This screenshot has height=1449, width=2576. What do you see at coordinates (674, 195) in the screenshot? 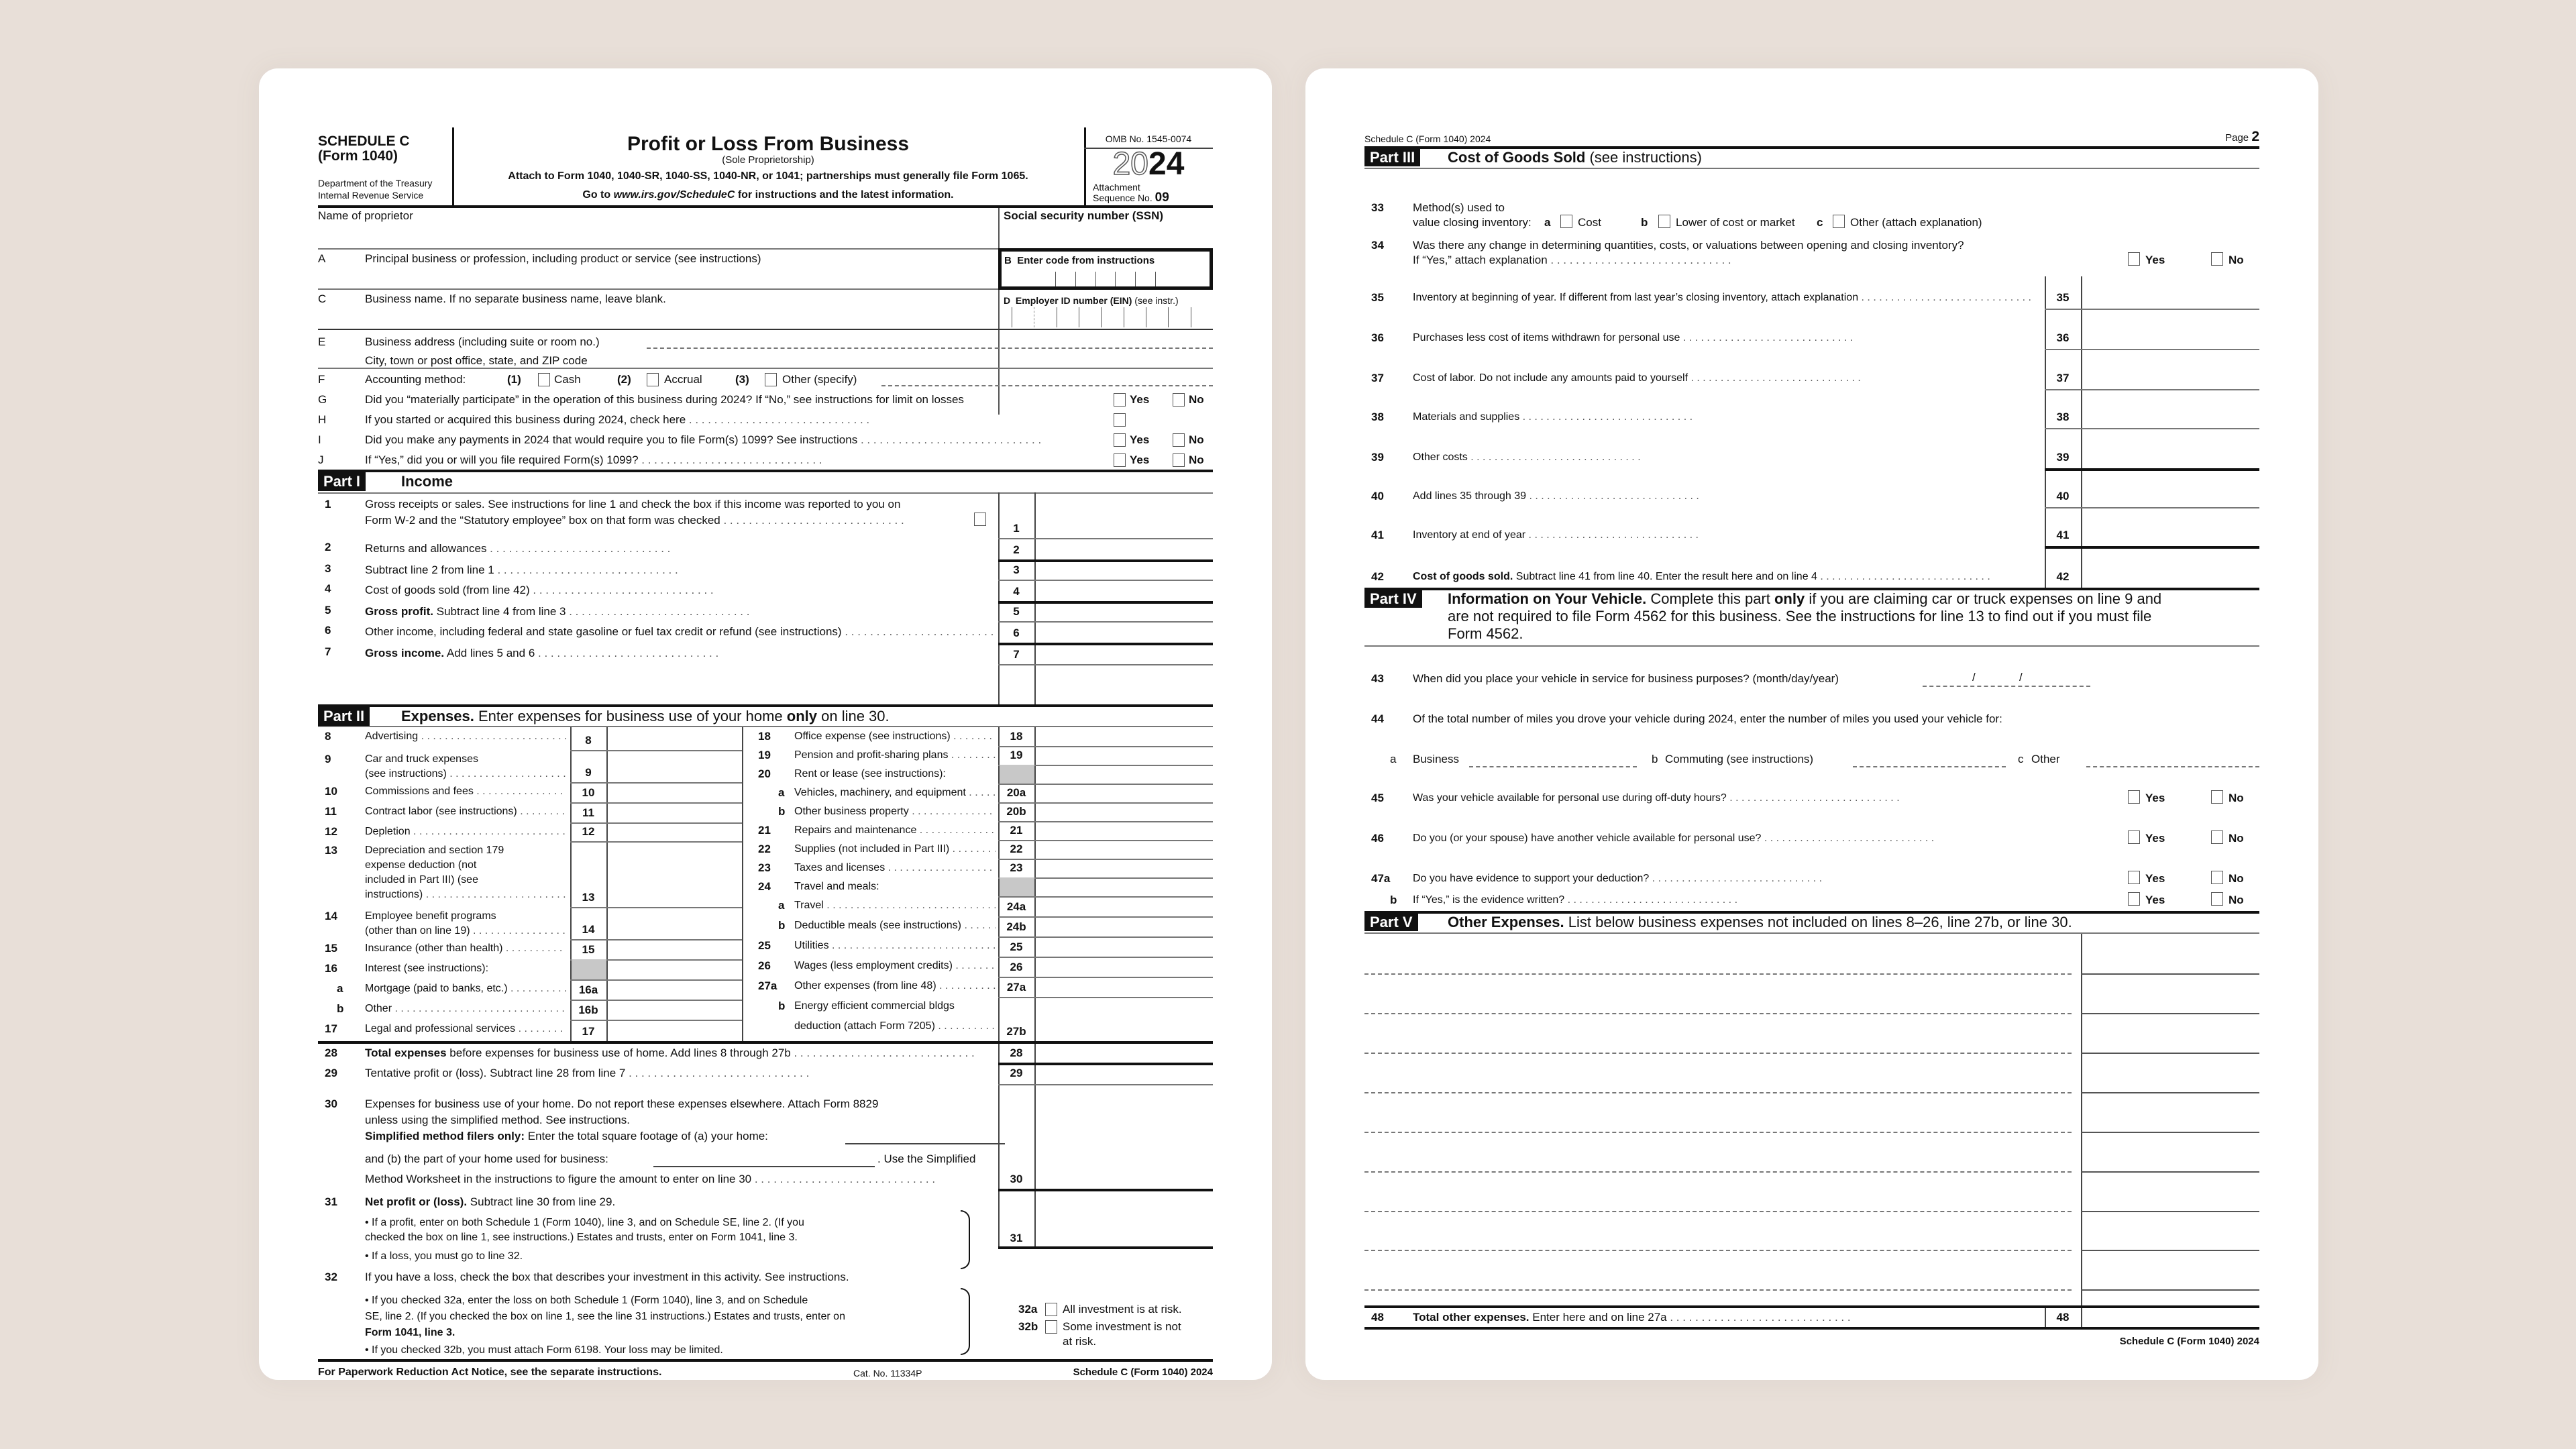
I see `irs-link: www.irs.gov/ScheduleC` at bounding box center [674, 195].